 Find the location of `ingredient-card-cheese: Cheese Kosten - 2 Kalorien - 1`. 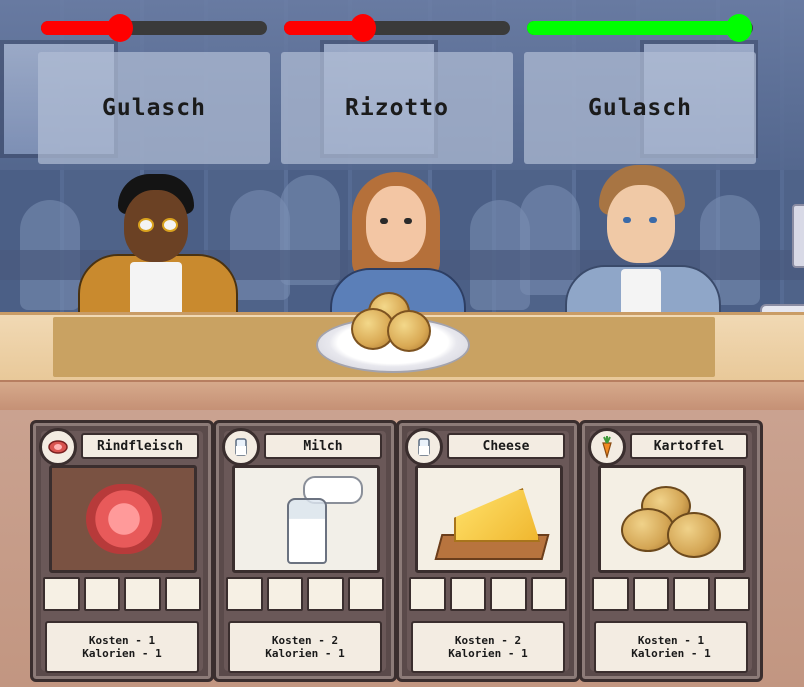

ingredient-card-cheese: Cheese Kosten - 2 Kalorien - 1 is located at coordinates (488, 551).